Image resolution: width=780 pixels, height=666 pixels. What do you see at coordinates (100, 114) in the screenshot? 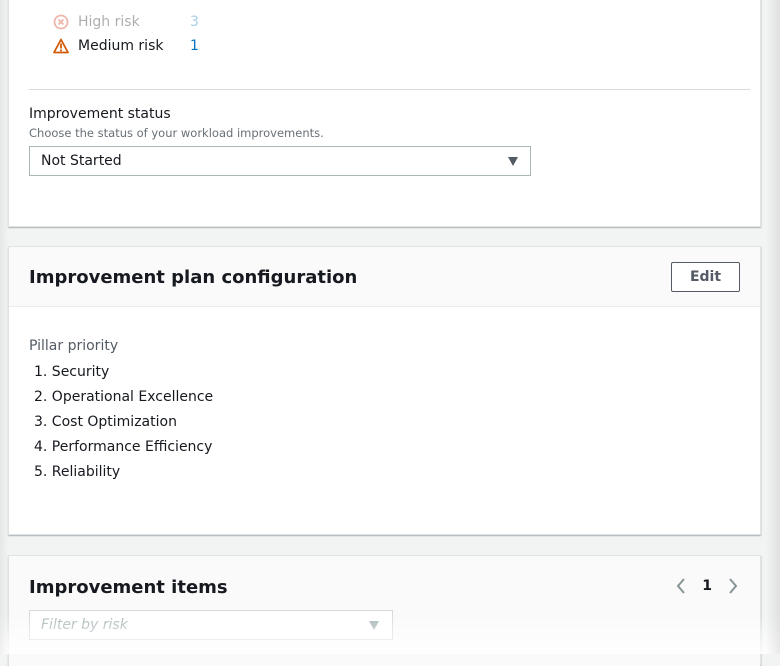
I see `improvement-status-label: Improvement status` at bounding box center [100, 114].